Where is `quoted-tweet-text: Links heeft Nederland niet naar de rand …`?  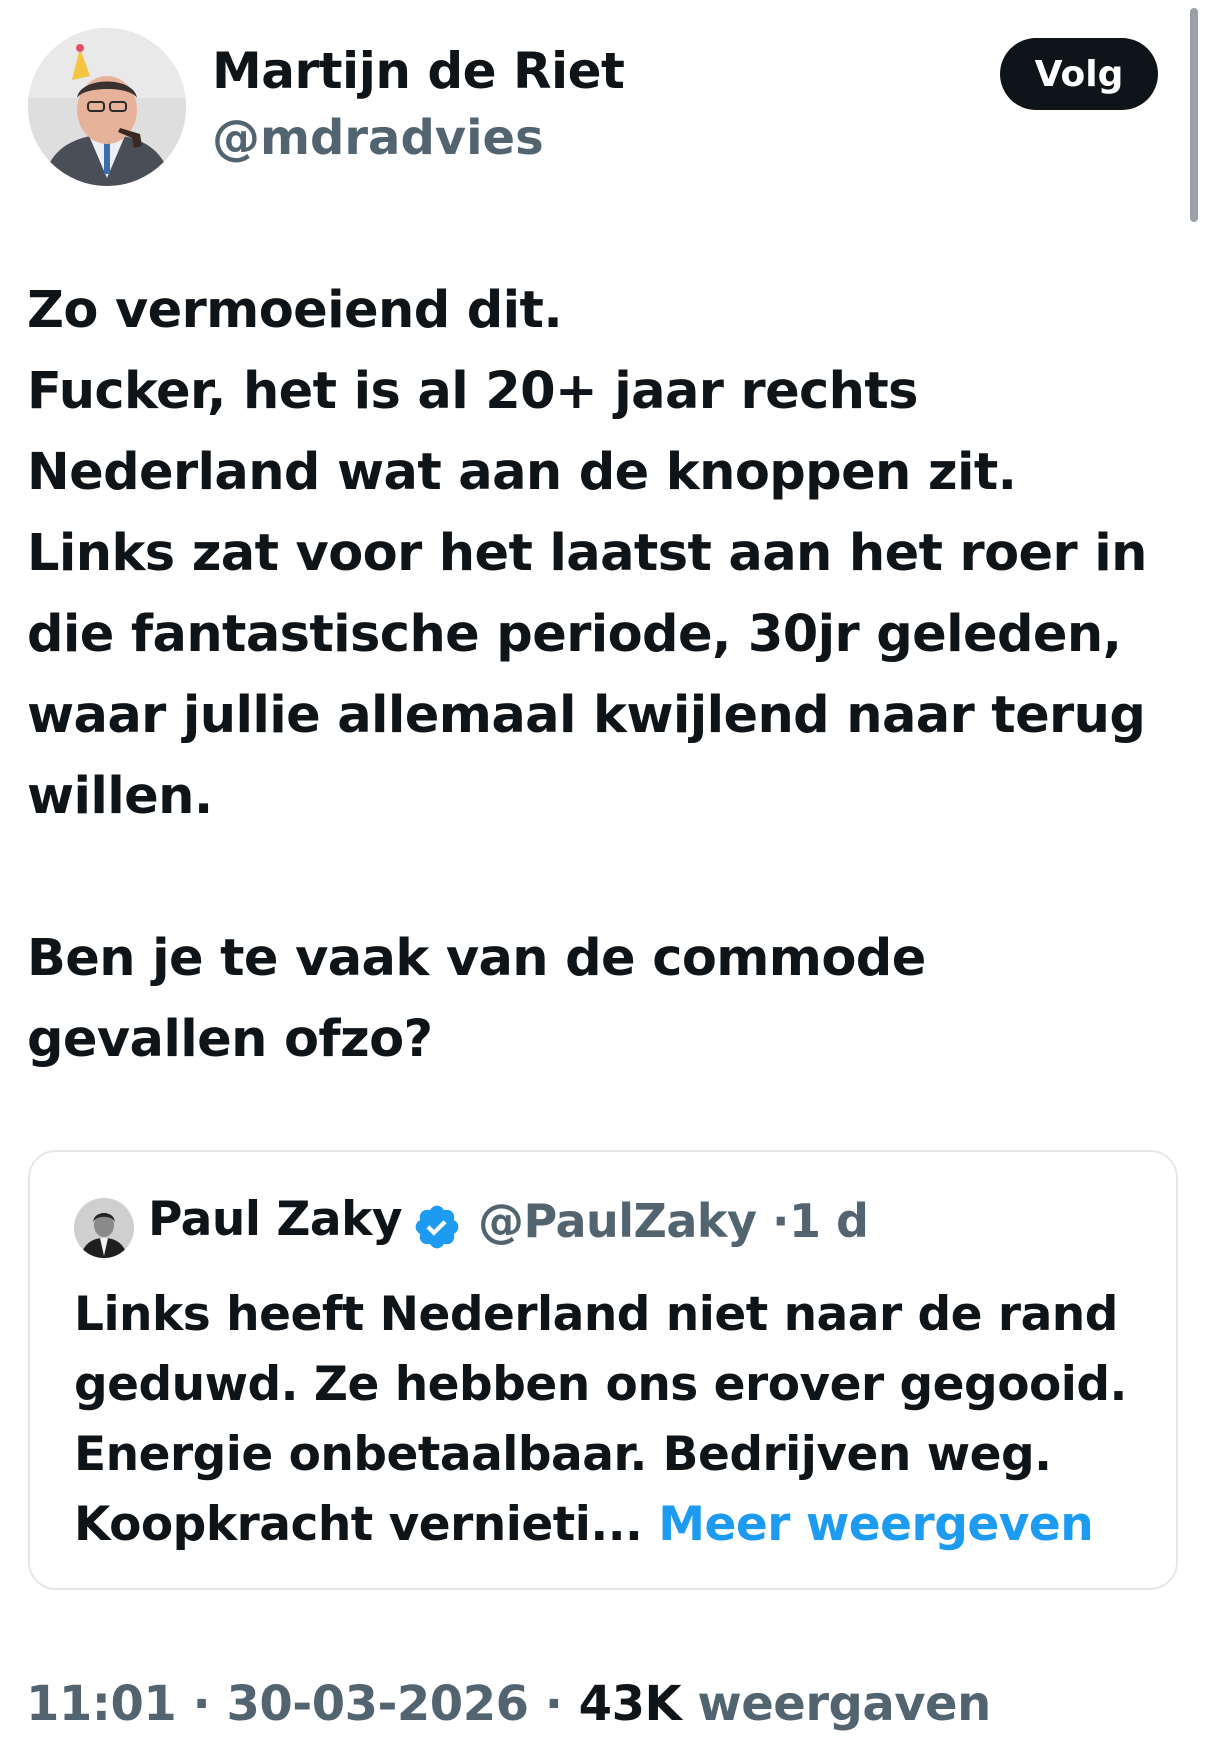 quoted-tweet-text: Links heeft Nederland niet naar de rand … is located at coordinates (614, 1420).